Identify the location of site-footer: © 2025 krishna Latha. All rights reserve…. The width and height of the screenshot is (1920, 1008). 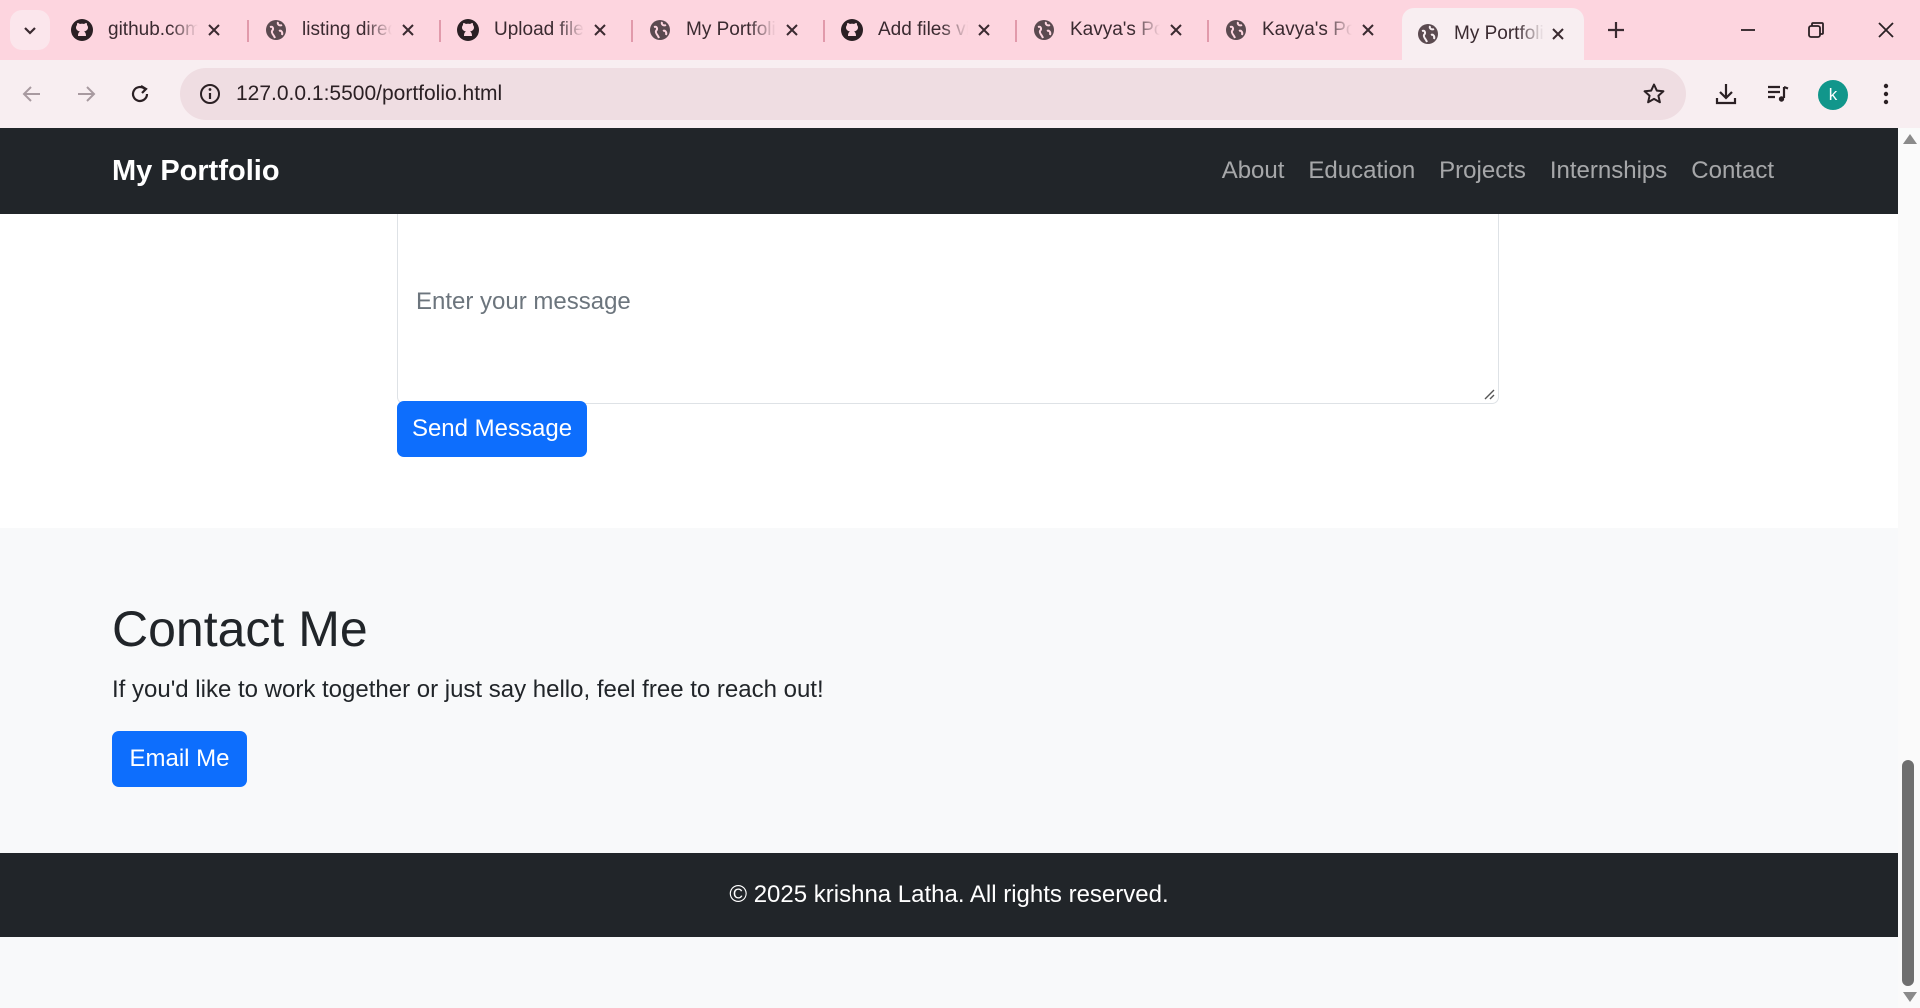
(949, 895).